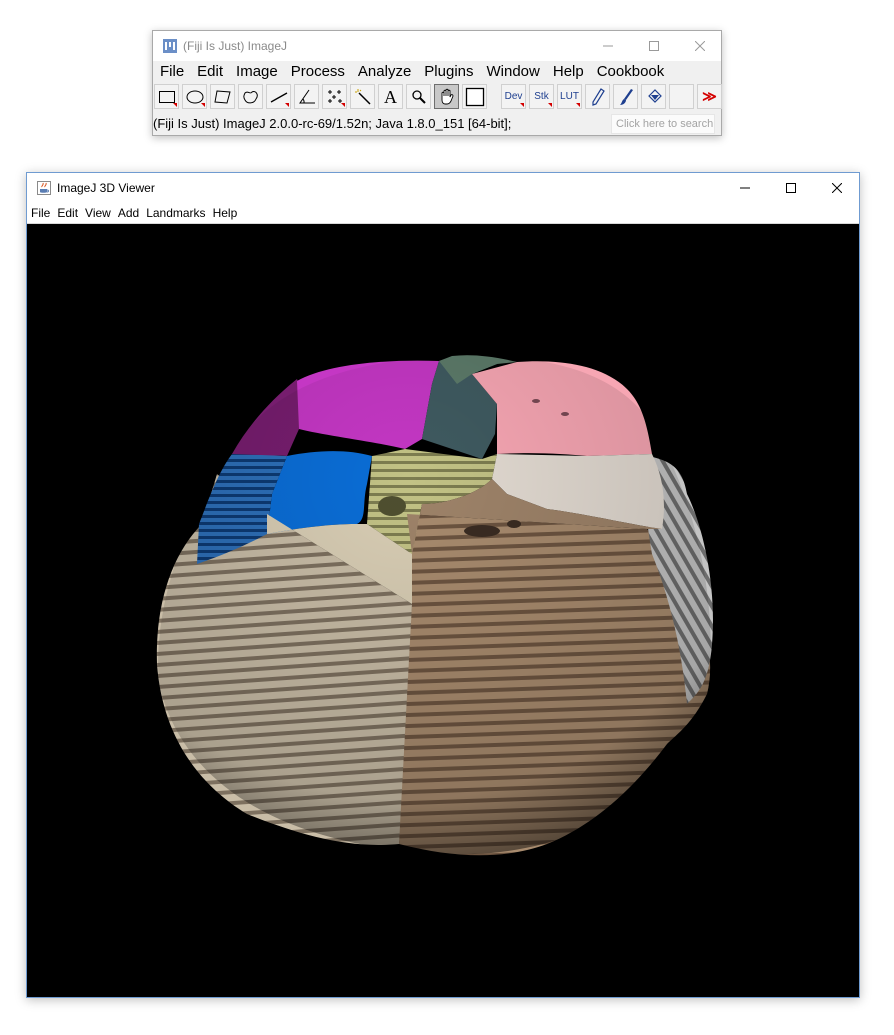  I want to click on maximize-button, so click(654, 46).